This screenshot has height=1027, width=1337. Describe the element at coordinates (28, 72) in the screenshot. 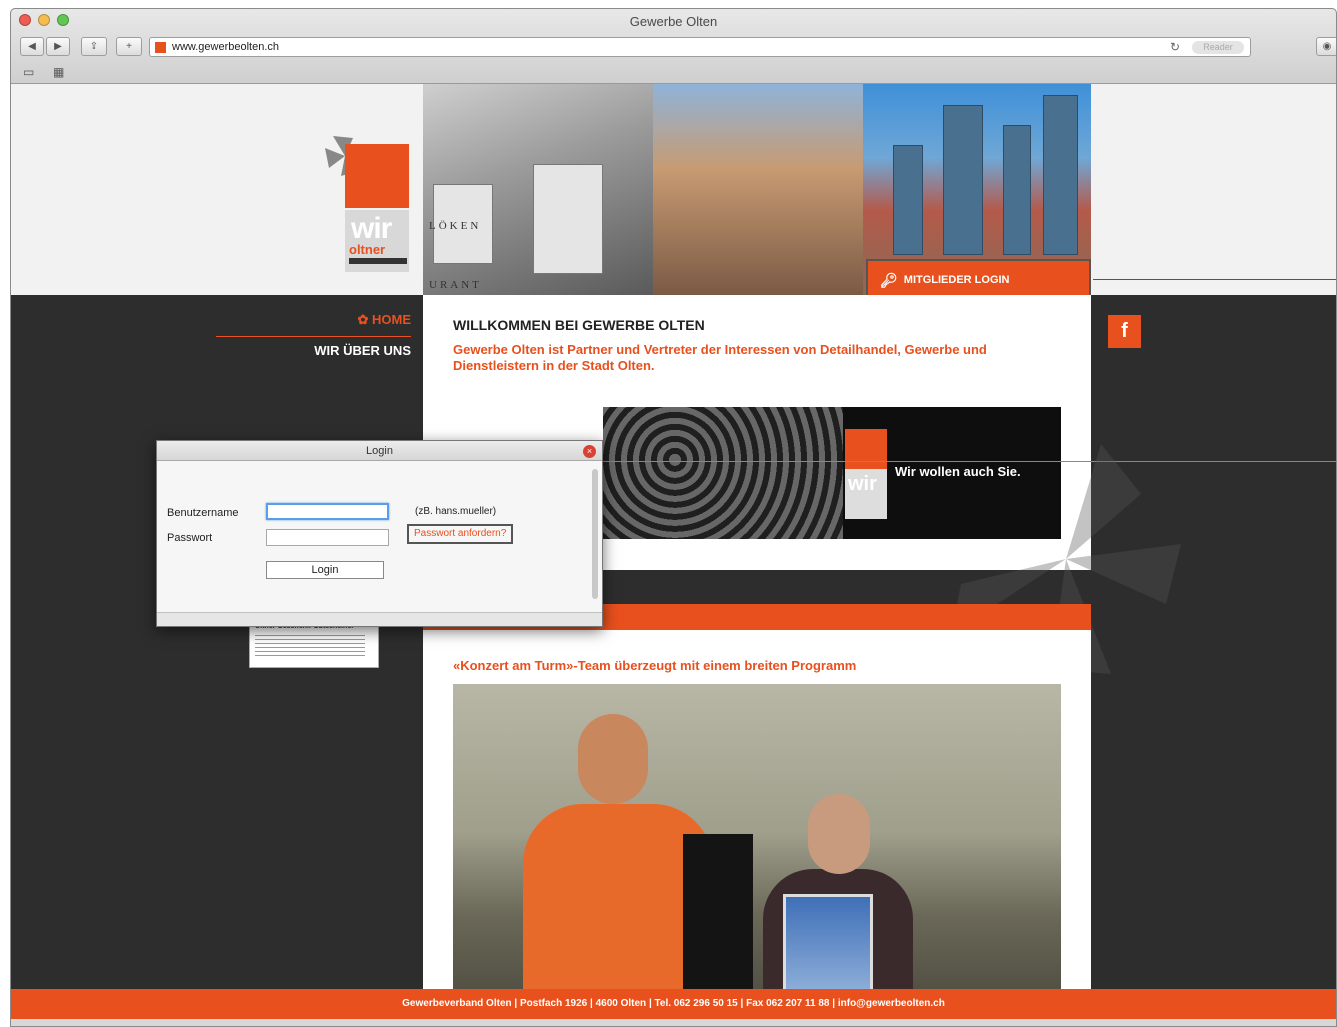

I see `bookmarks-sidebar-icon: ▭` at that location.